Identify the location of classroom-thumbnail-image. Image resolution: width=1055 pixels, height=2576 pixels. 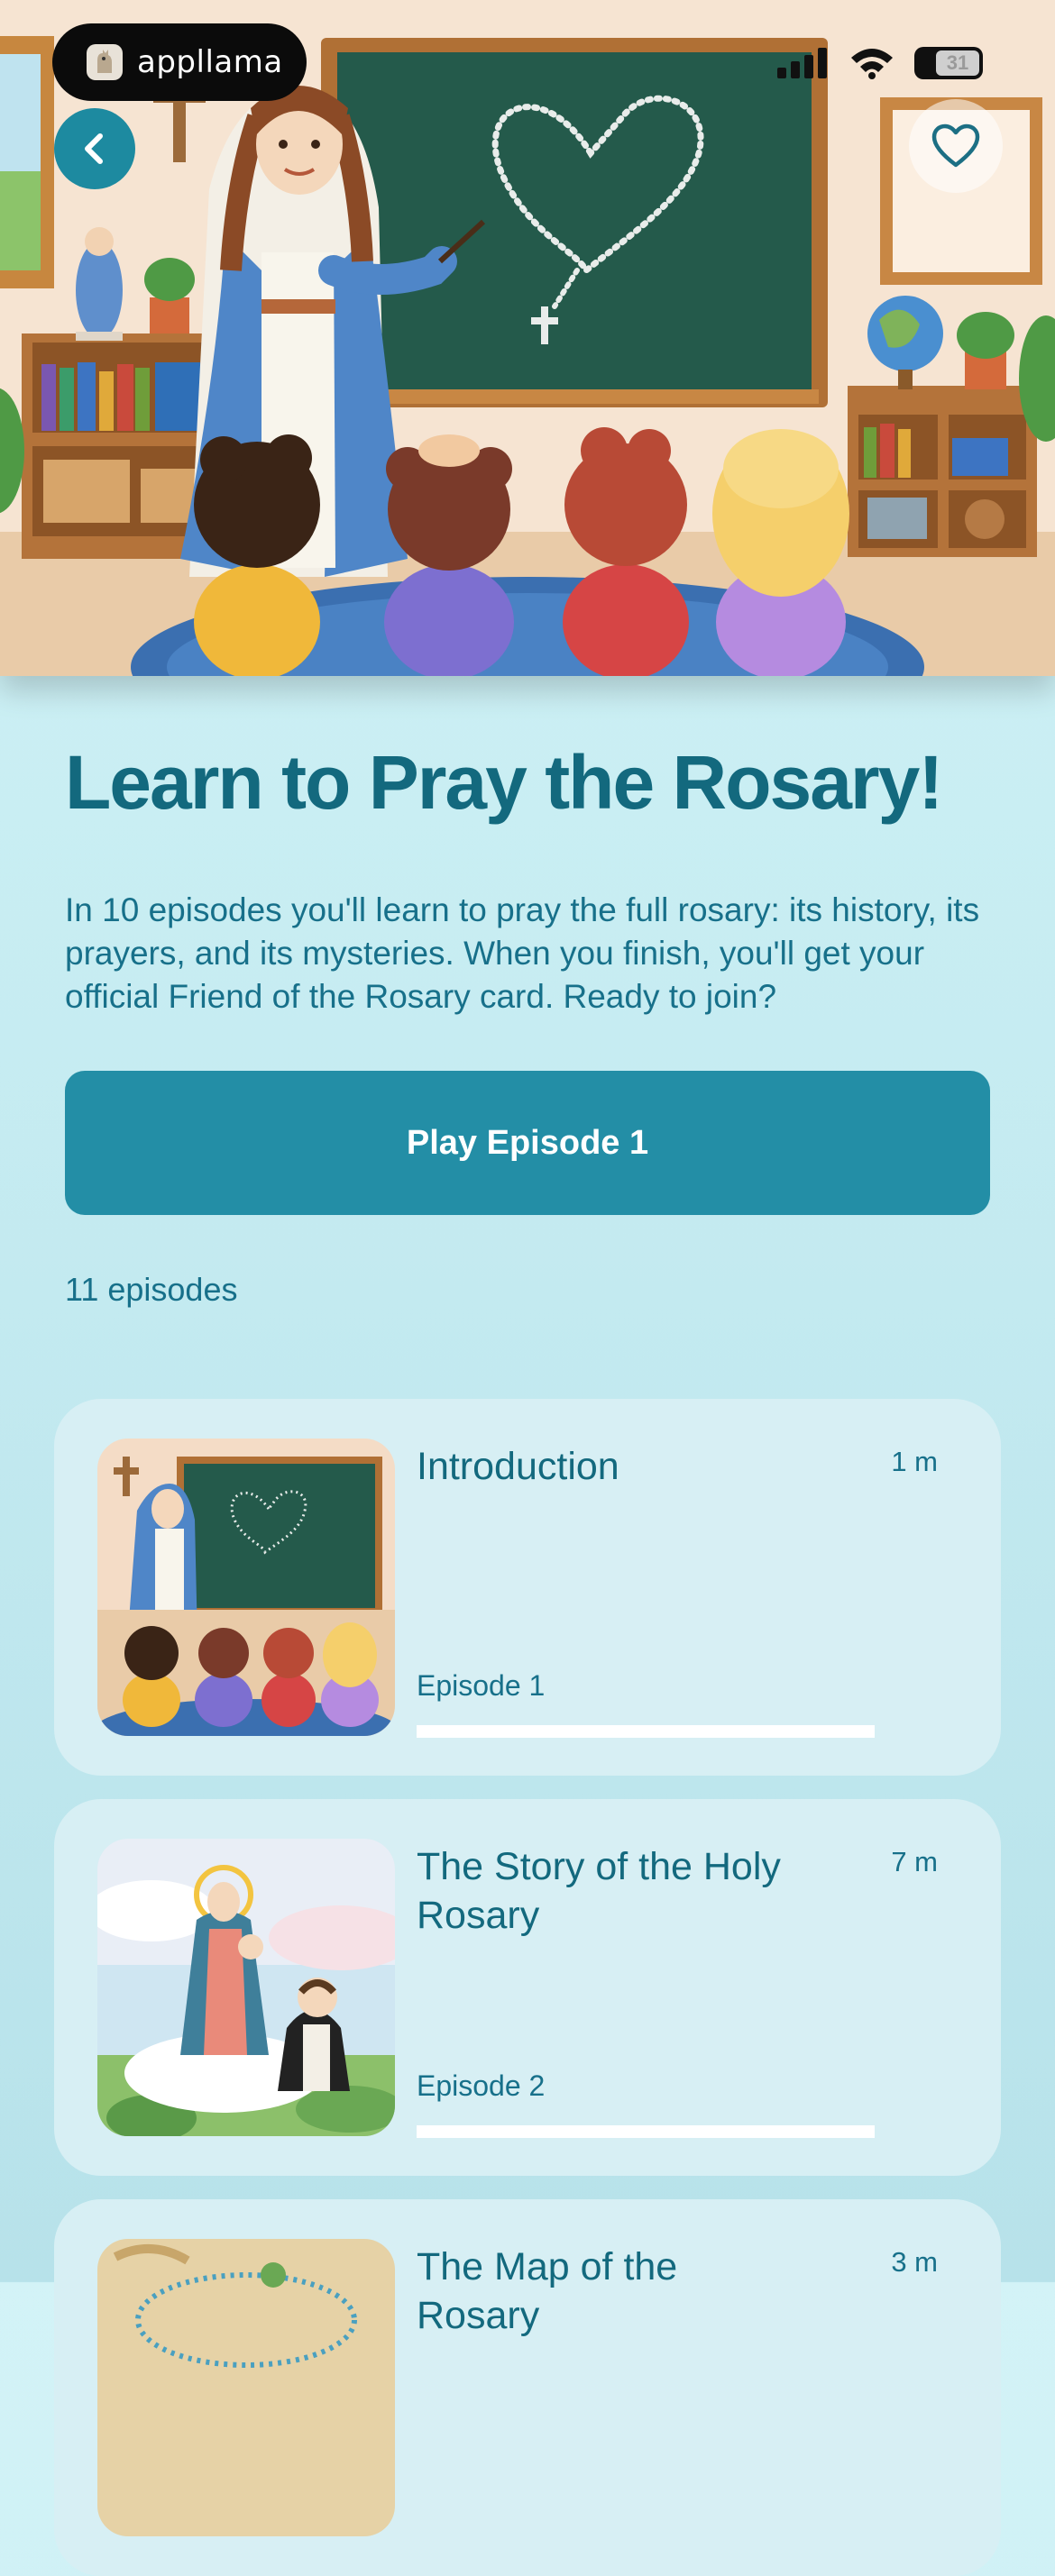
(246, 1587).